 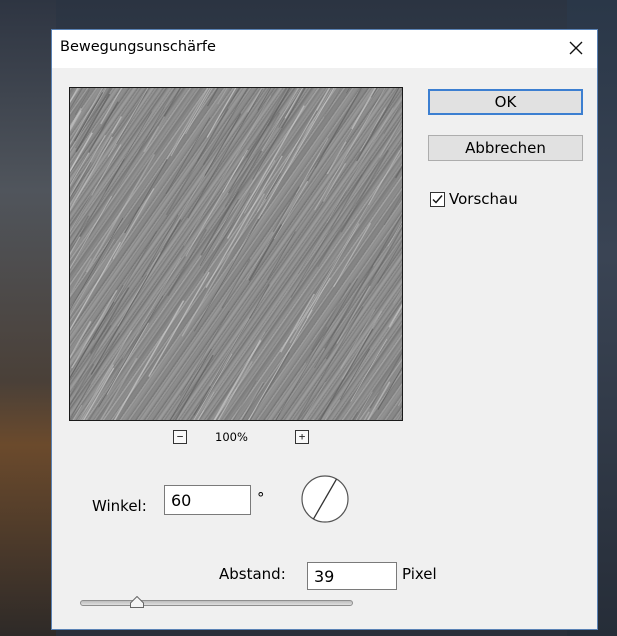 I want to click on distance-input, so click(x=352, y=576).